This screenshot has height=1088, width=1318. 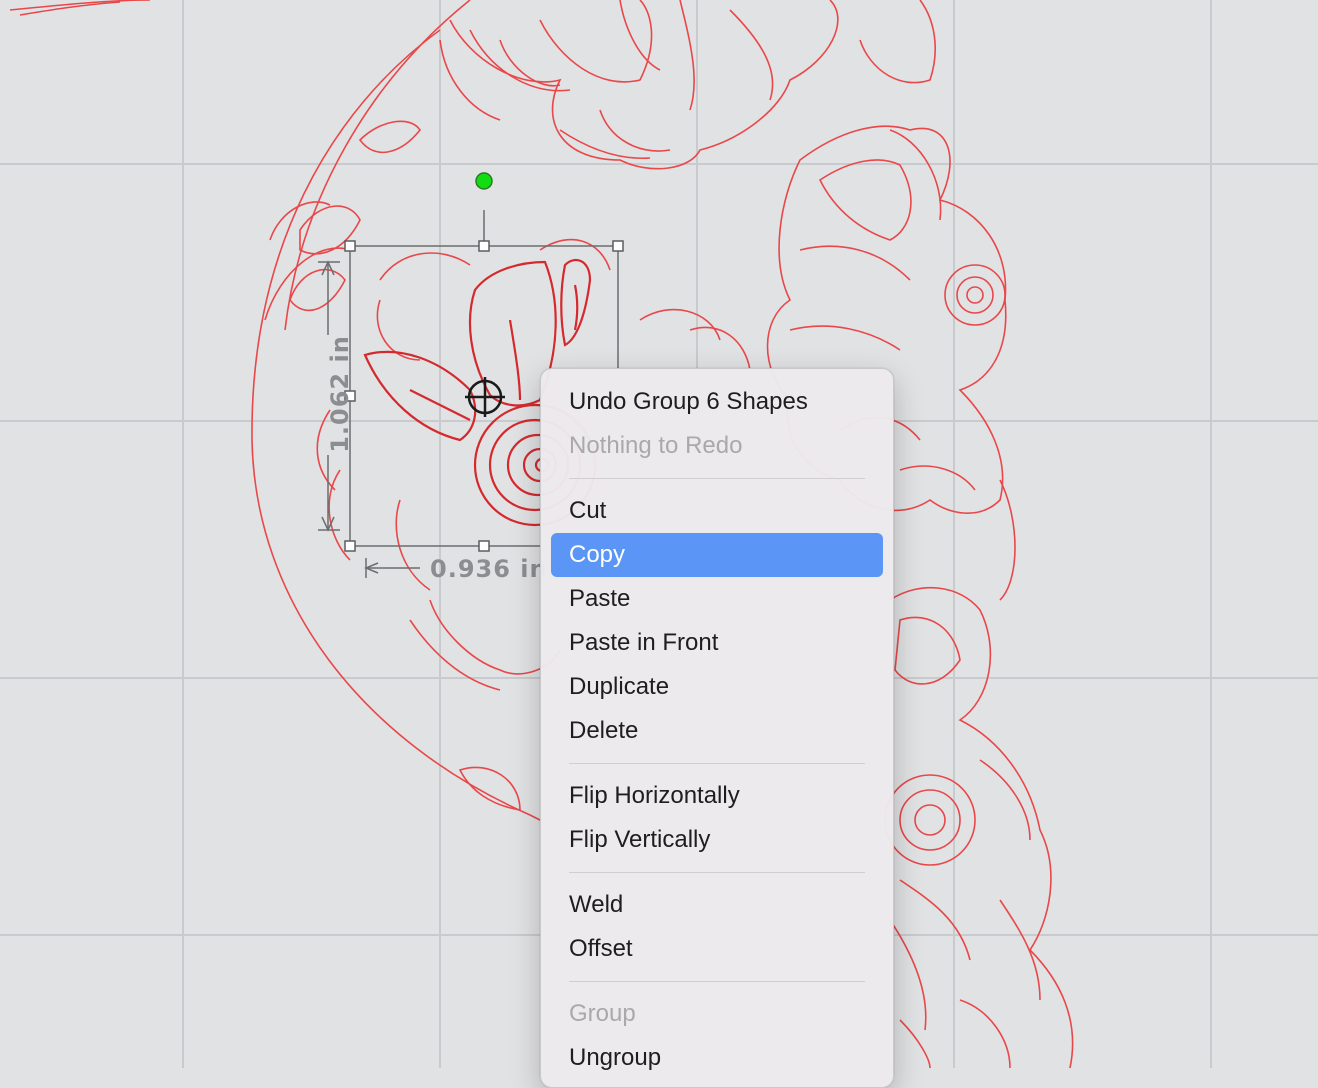 What do you see at coordinates (717, 796) in the screenshot?
I see `menu-item-flip-horizontally: Flip Horizontally` at bounding box center [717, 796].